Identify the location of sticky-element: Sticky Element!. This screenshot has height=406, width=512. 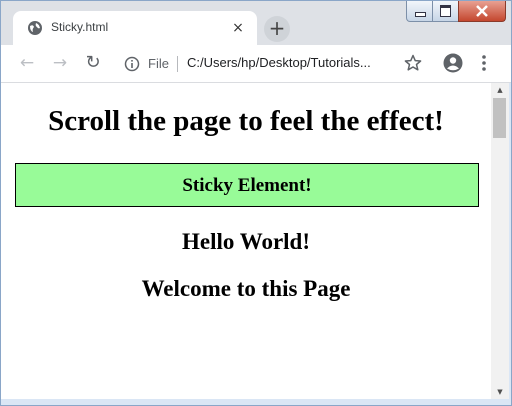
(247, 185).